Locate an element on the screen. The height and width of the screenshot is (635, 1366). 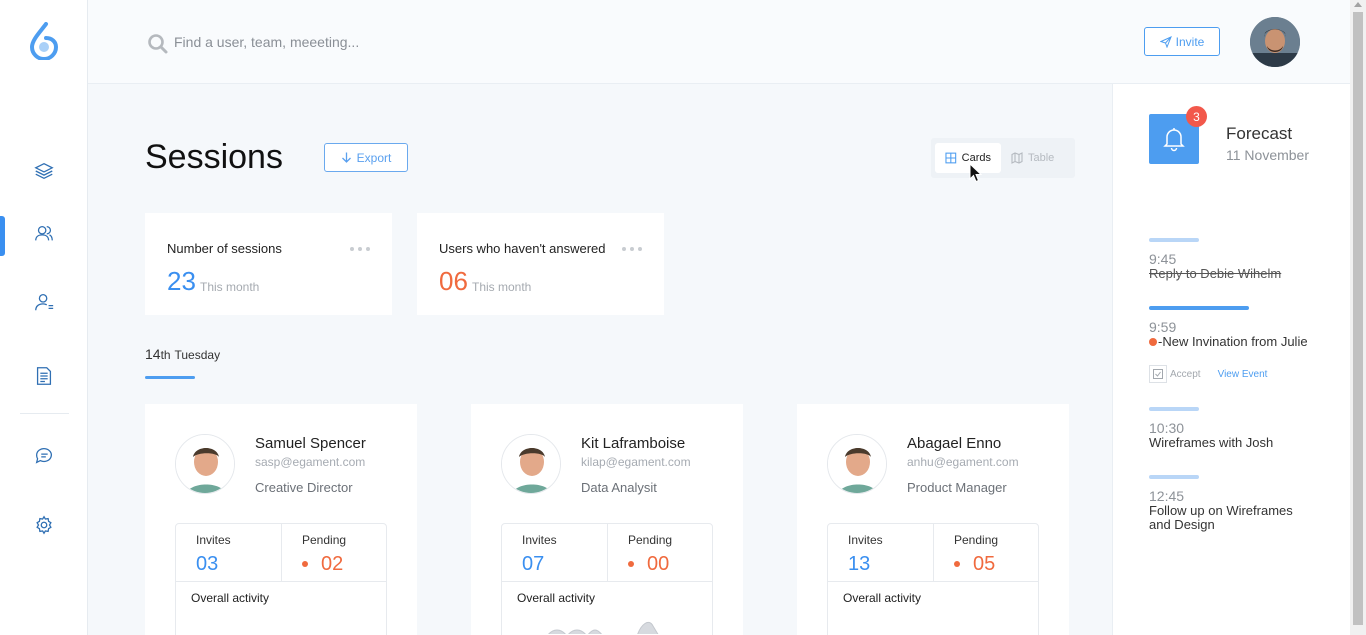
user-stats-box: Invites 07 Pending 00 Overall activity is located at coordinates (607, 579).